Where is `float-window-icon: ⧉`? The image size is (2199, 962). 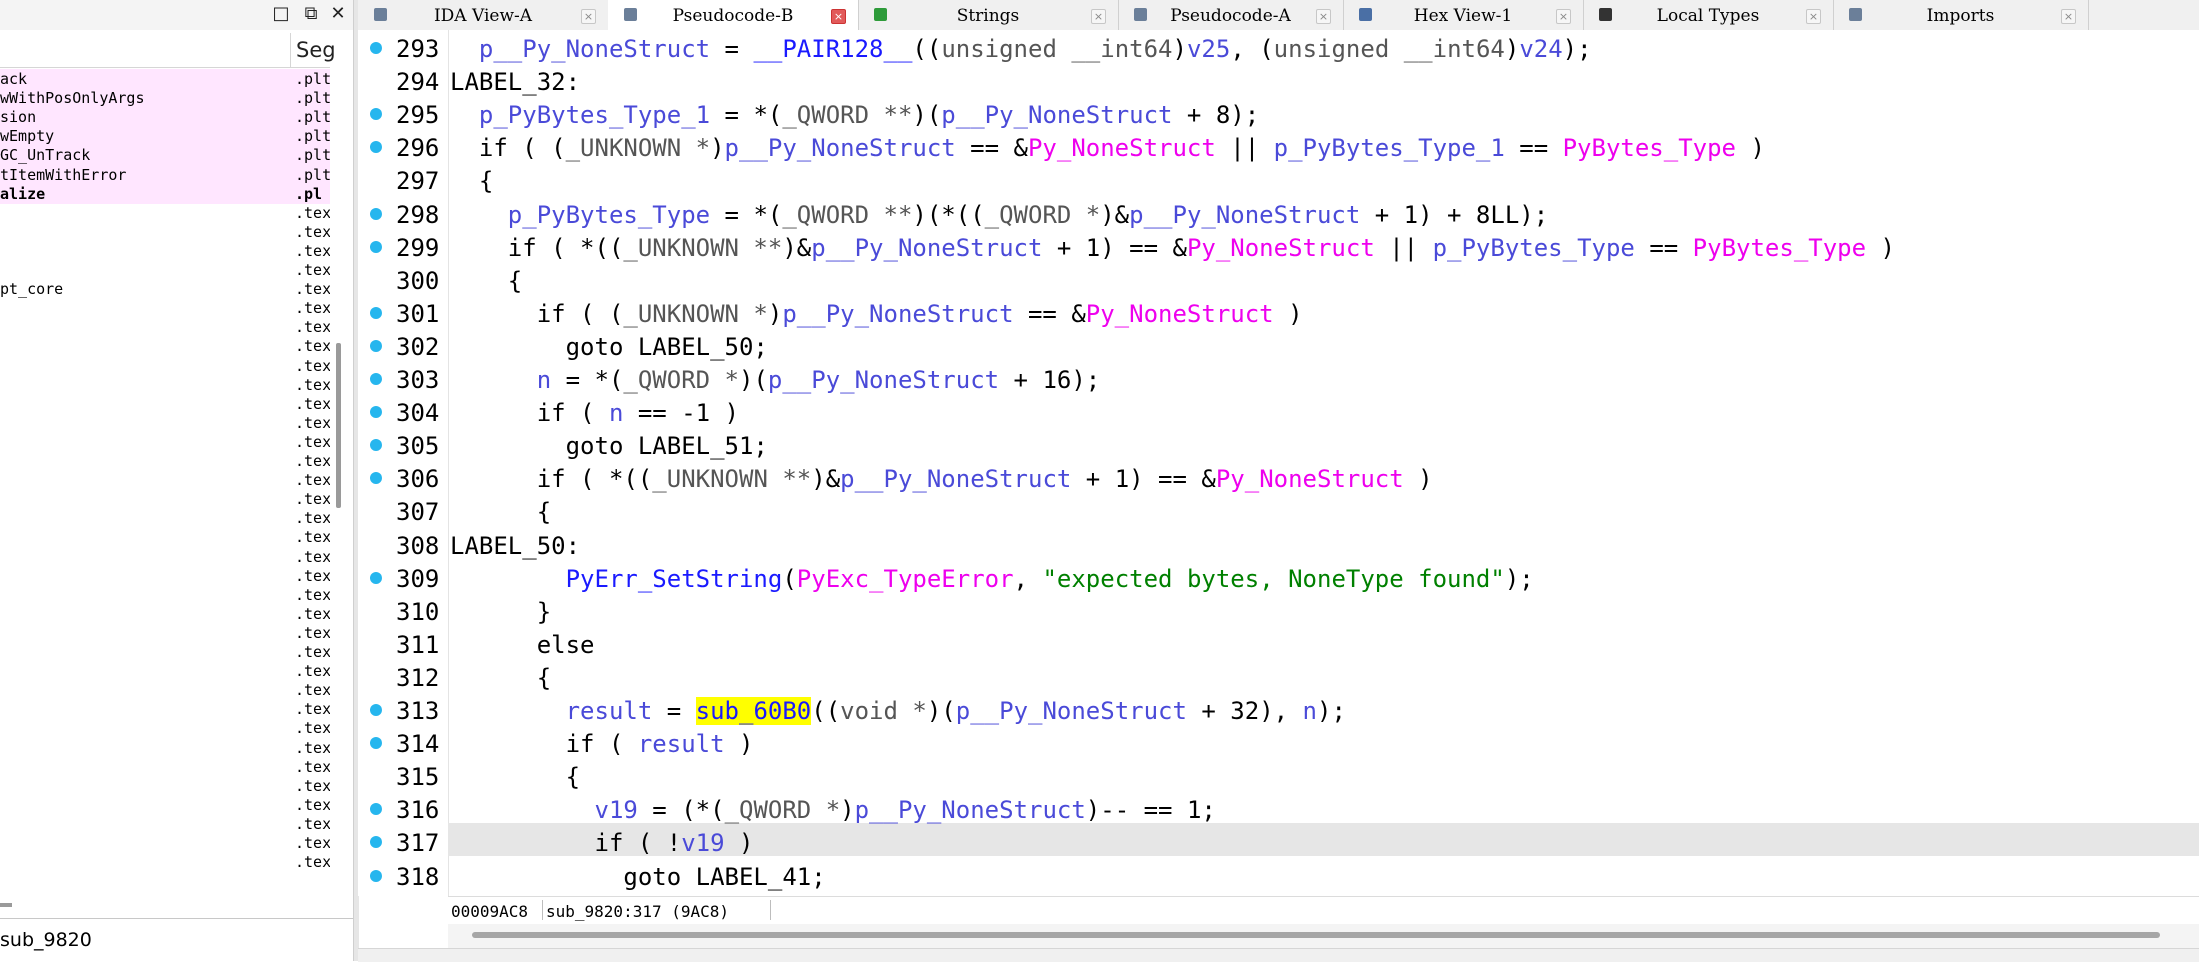
float-window-icon: ⧉ is located at coordinates (311, 14).